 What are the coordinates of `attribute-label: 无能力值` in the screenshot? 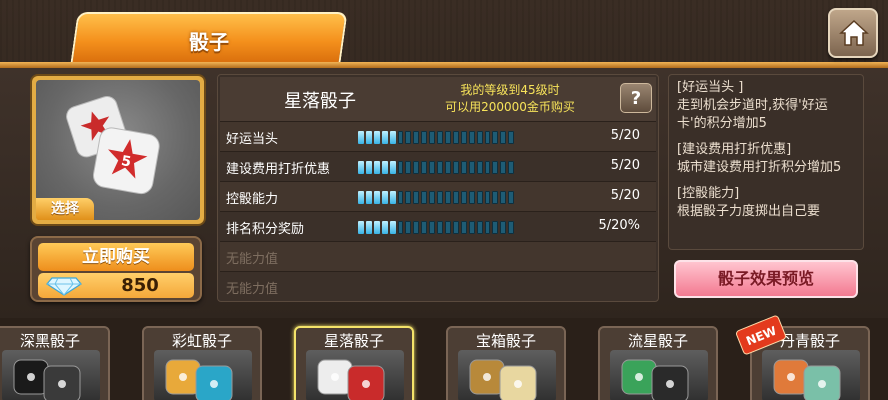 It's located at (252, 259).